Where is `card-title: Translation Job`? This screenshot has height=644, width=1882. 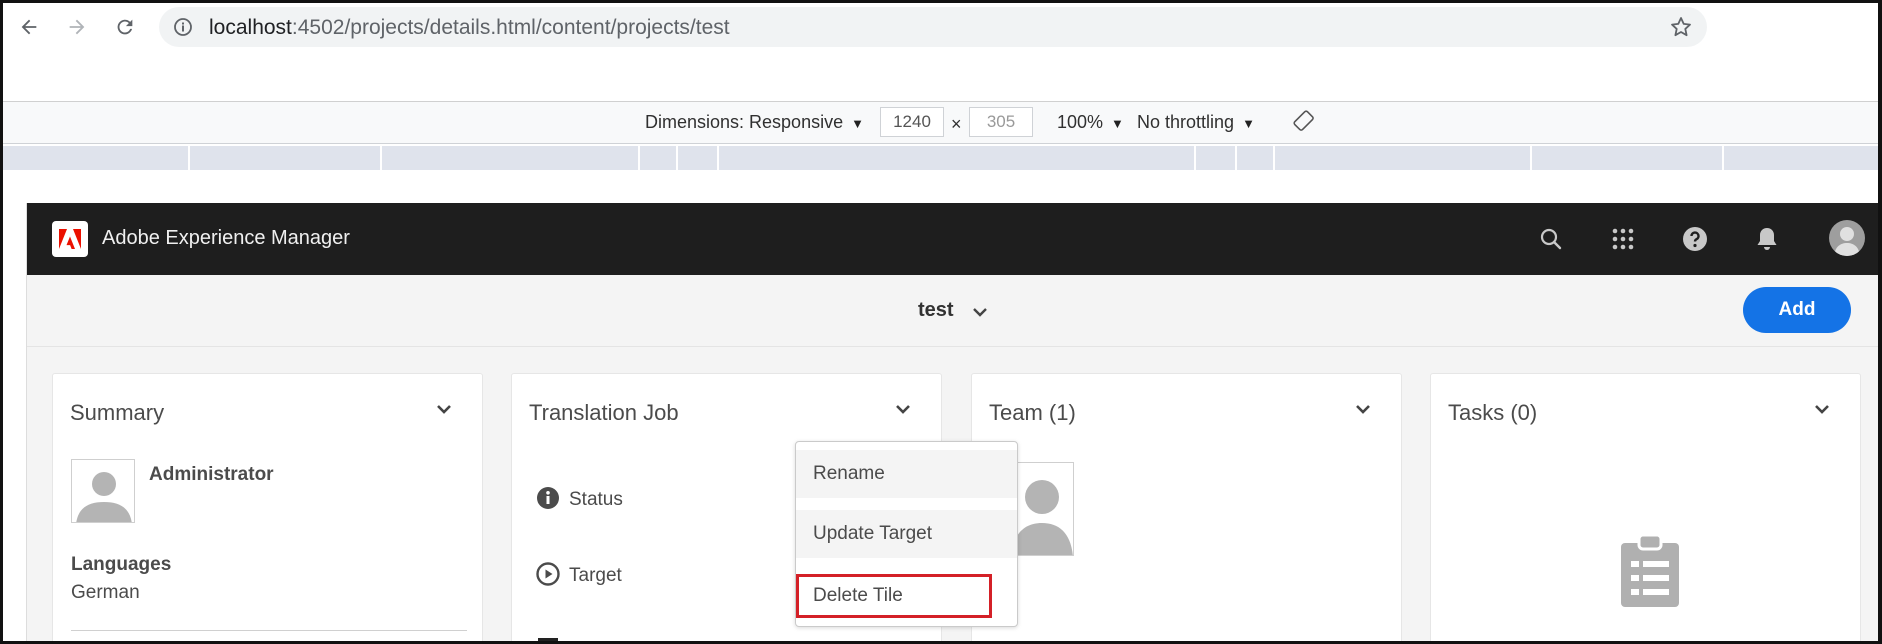 card-title: Translation Job is located at coordinates (604, 412).